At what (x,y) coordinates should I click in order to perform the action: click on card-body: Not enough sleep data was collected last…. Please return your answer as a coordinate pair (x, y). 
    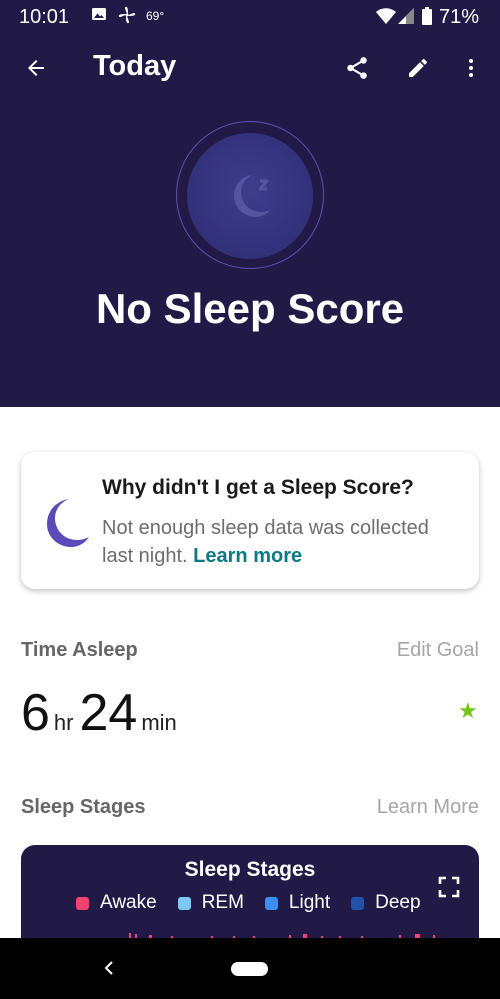
    Looking at the image, I should click on (282, 542).